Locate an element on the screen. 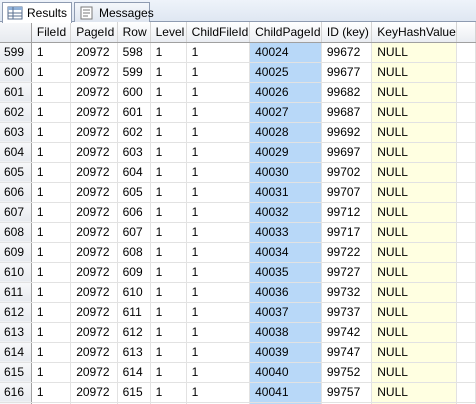 This screenshot has height=404, width=476. table-cell: 99737 is located at coordinates (347, 312).